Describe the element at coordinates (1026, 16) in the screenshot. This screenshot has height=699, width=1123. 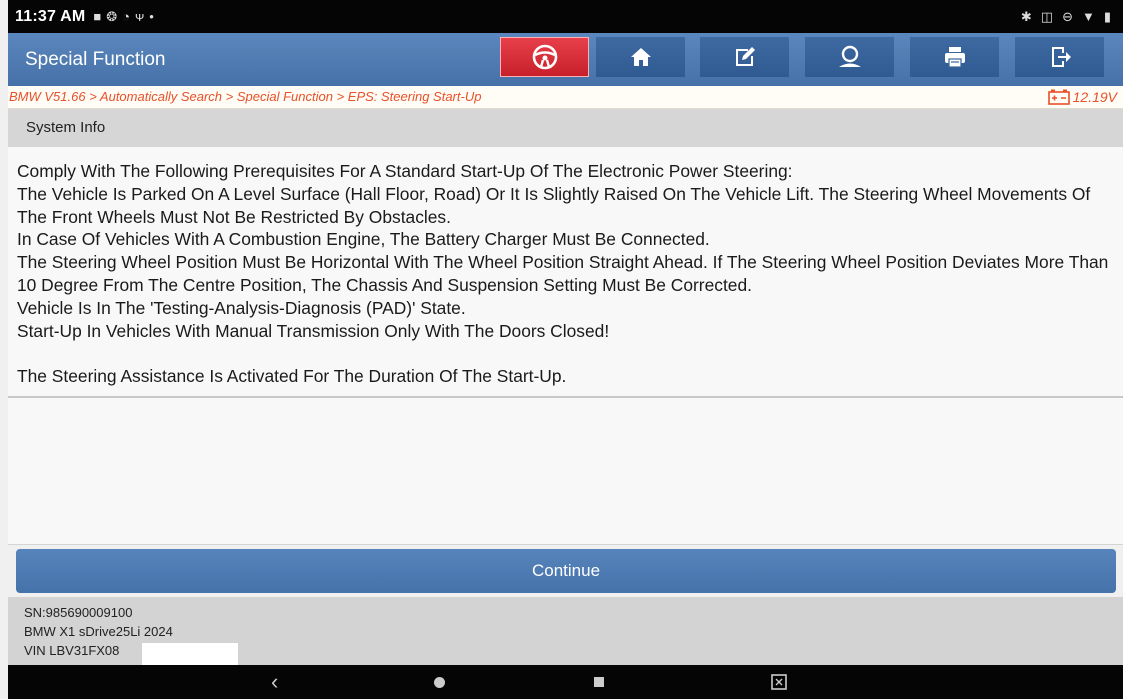
I see `bluetooth-icon: ✱` at that location.